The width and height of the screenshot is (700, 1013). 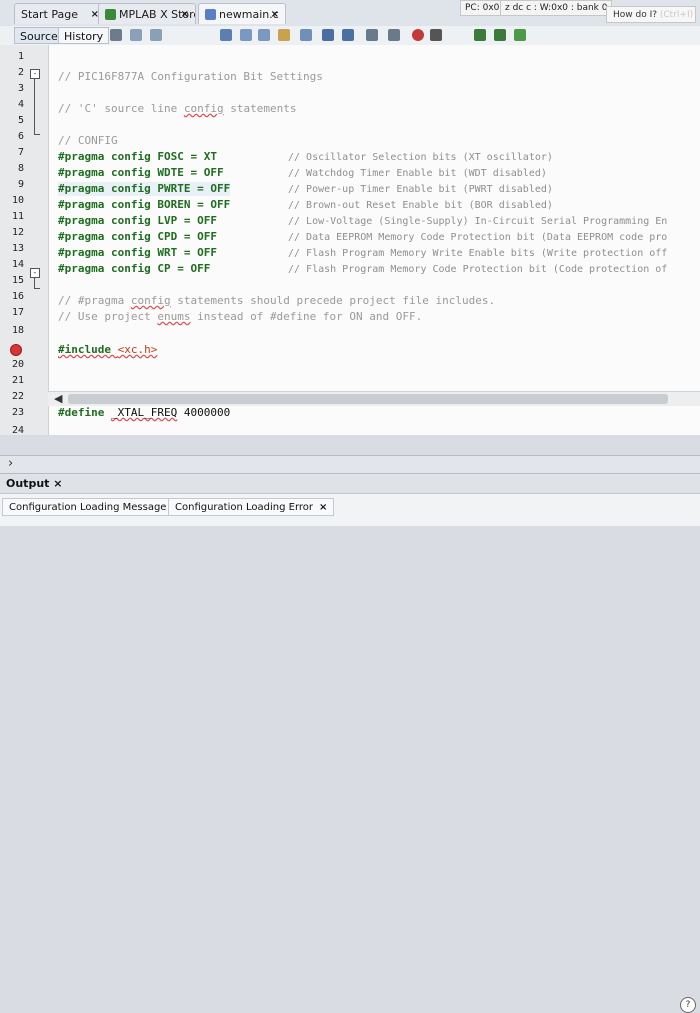 I want to click on scroll-left-icon: ◀, so click(x=58, y=398).